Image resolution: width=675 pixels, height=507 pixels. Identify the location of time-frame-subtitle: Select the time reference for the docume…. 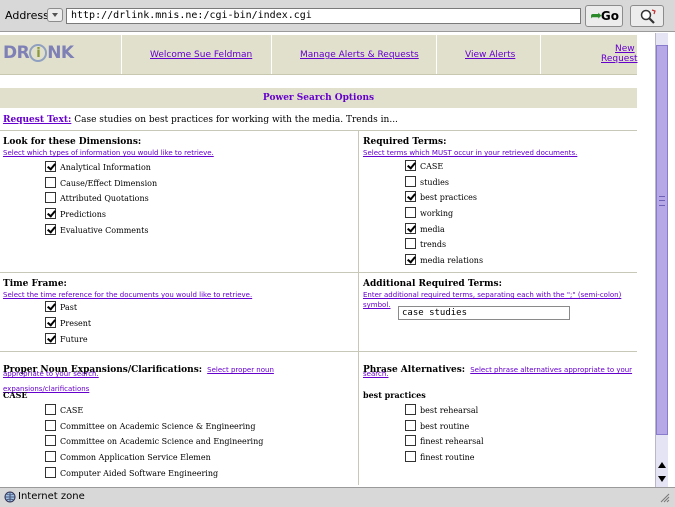
(127, 295).